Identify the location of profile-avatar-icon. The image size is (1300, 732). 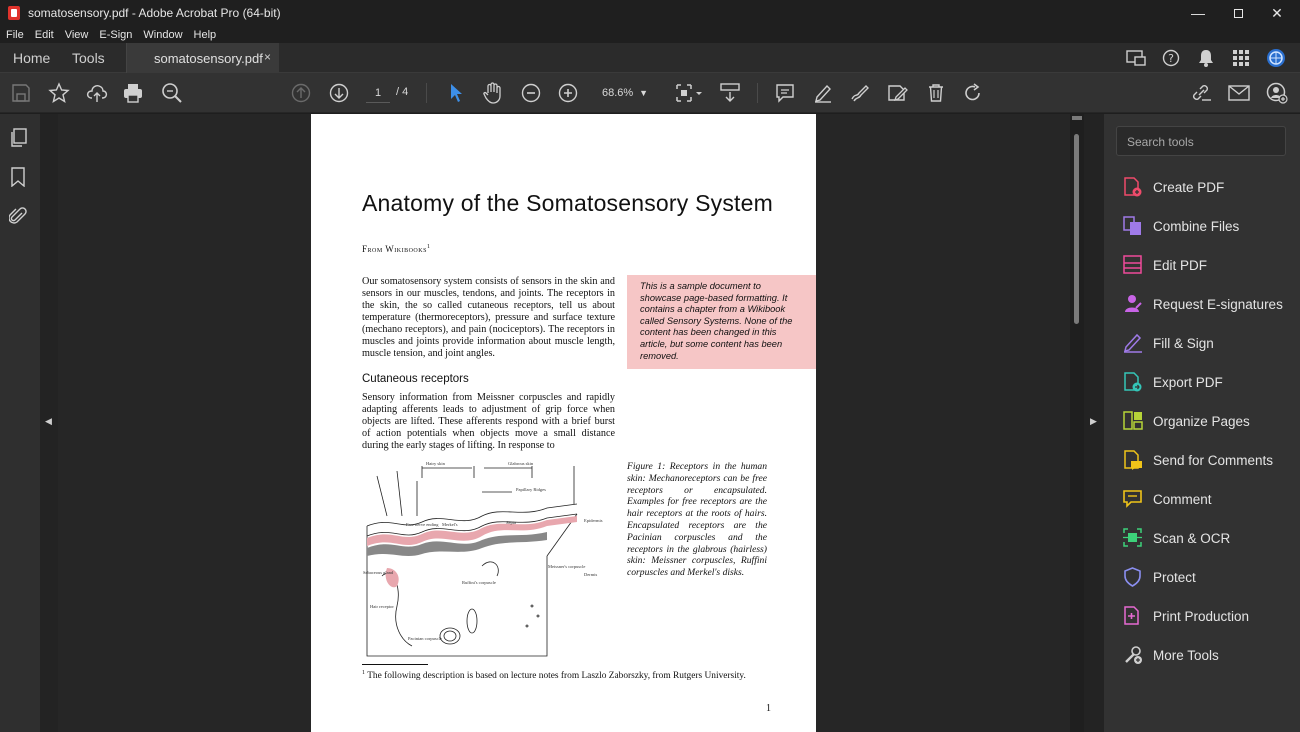
(1276, 58).